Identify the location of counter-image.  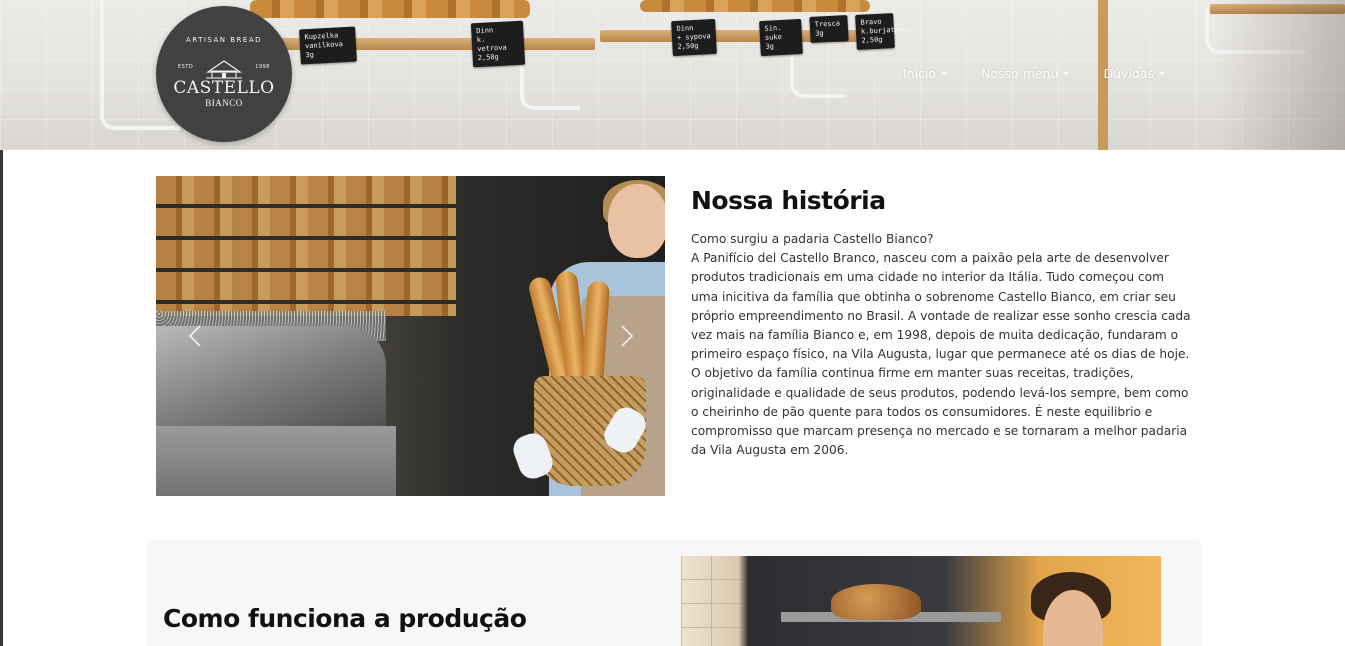
(276, 461).